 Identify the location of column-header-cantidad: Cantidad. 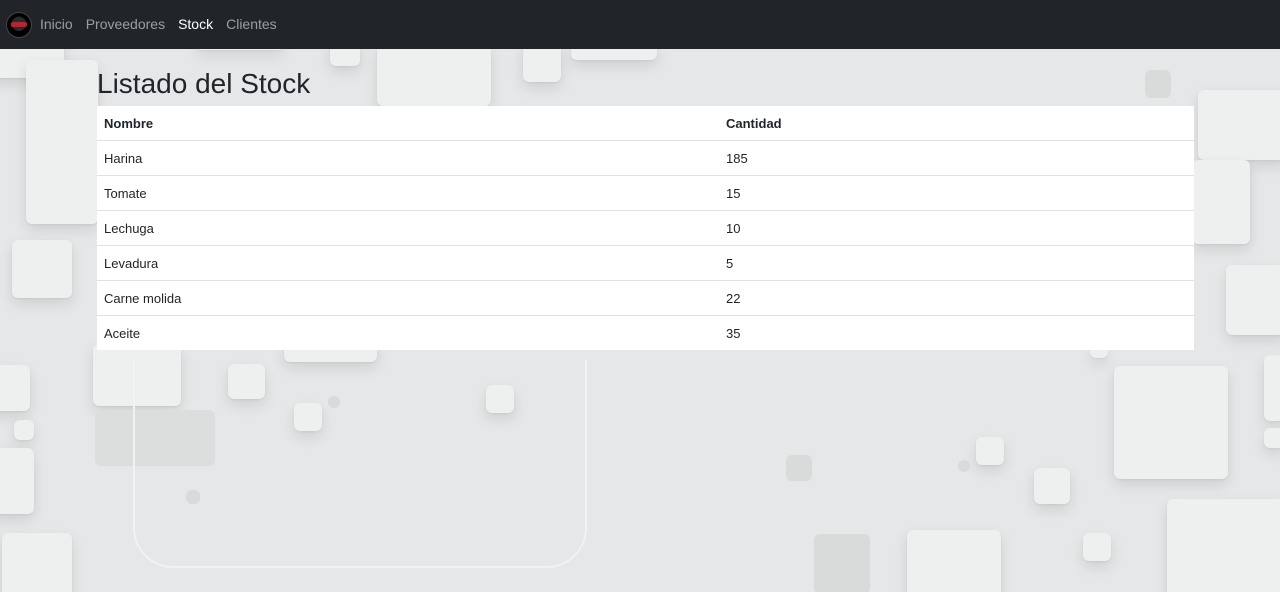
(956, 123).